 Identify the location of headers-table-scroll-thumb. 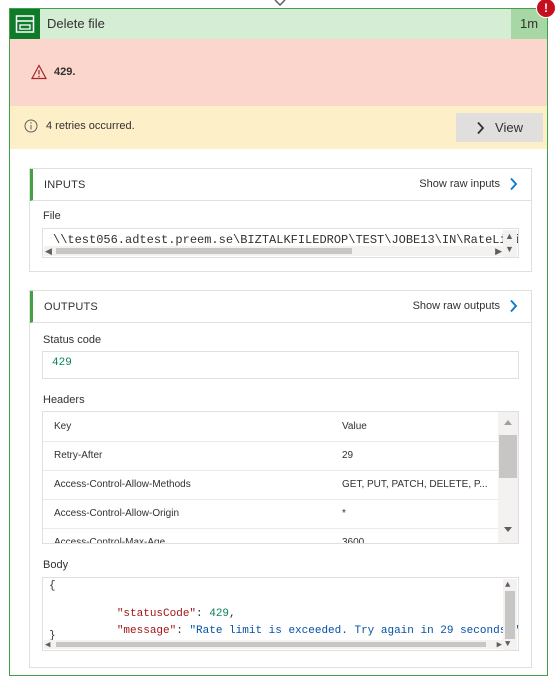
(508, 456).